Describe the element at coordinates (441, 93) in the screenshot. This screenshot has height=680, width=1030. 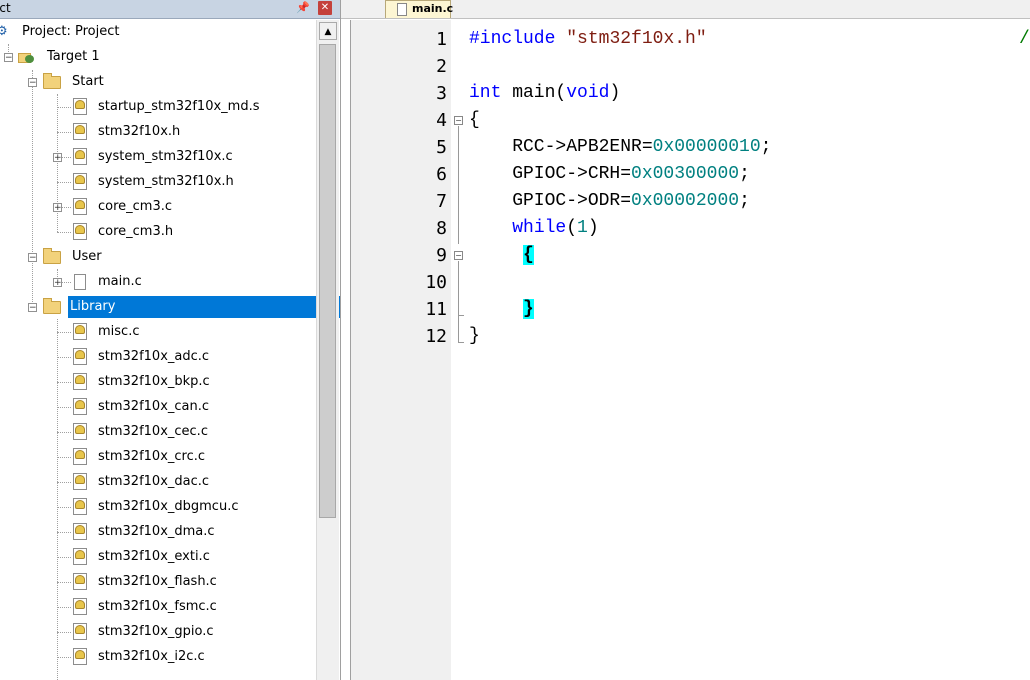
I see `line-number: 3` at that location.